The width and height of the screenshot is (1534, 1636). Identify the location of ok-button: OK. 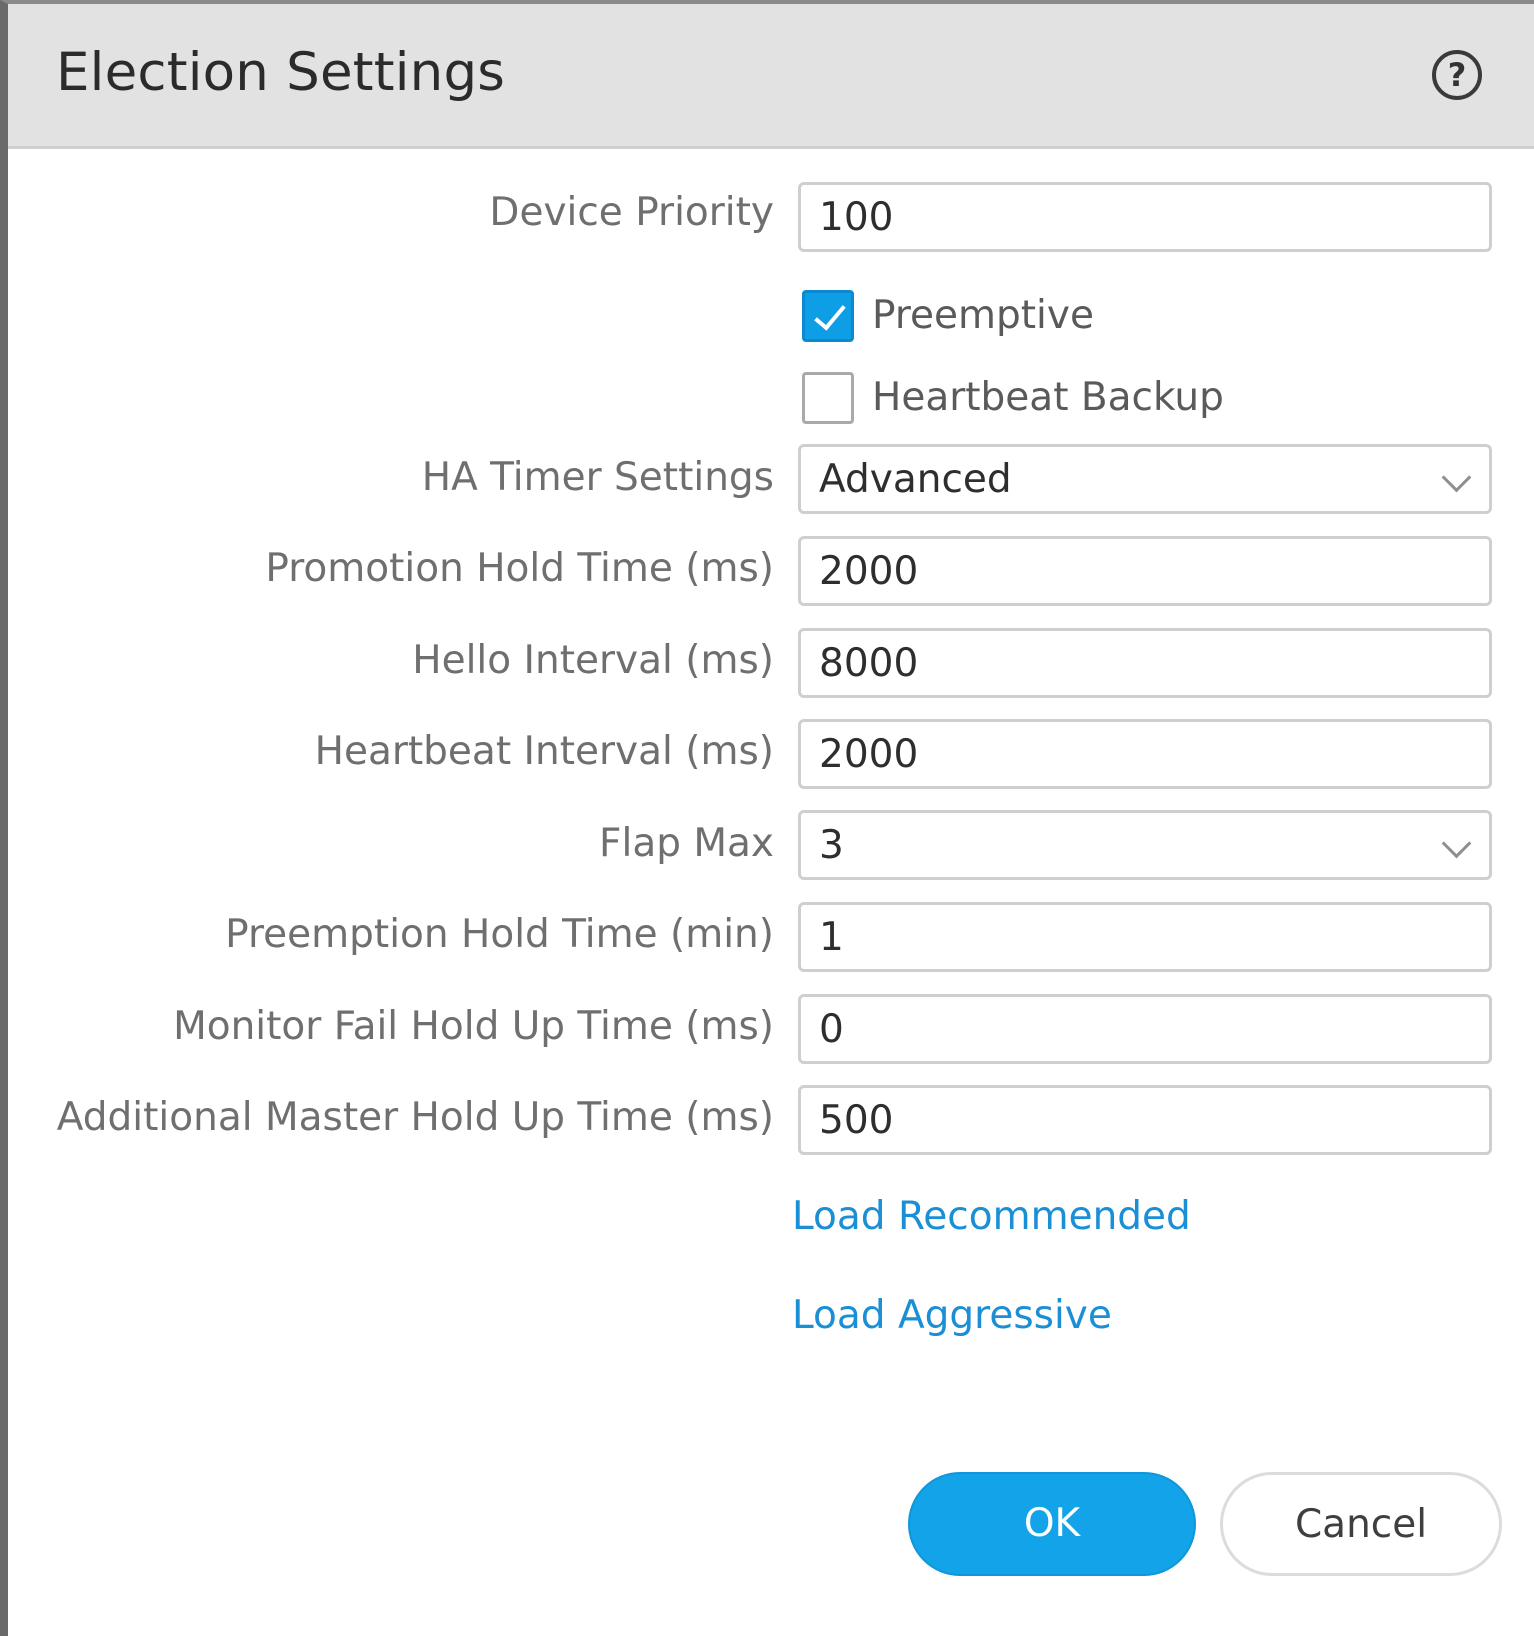
(1052, 1524).